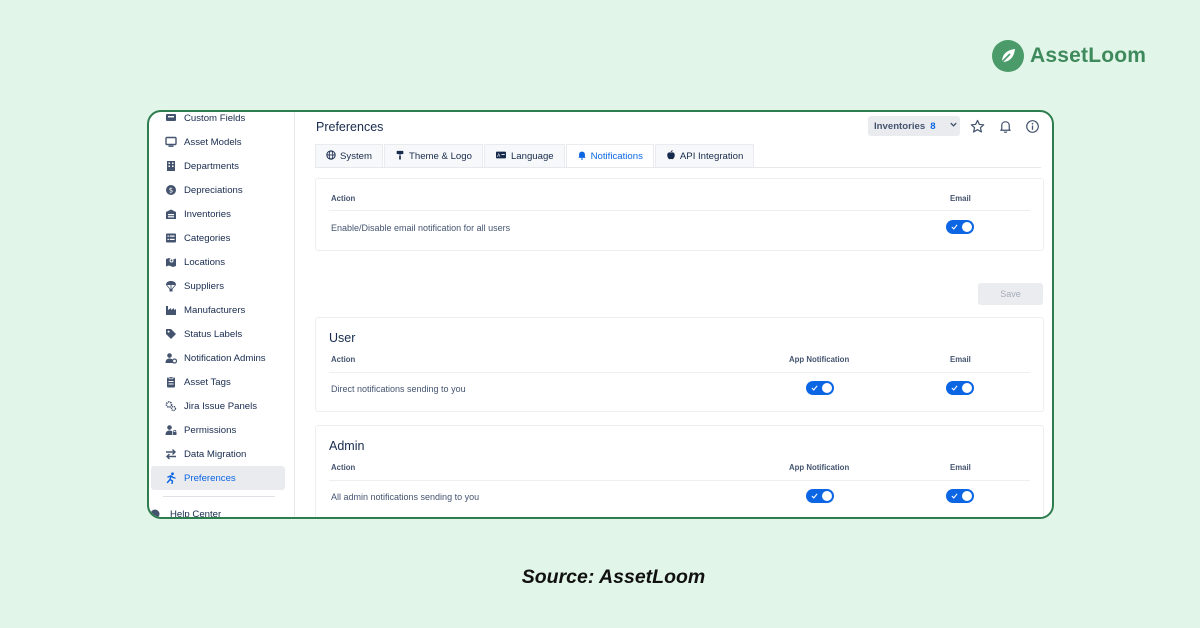 The image size is (1200, 628). I want to click on sidebar-item-label: Permissions, so click(210, 430).